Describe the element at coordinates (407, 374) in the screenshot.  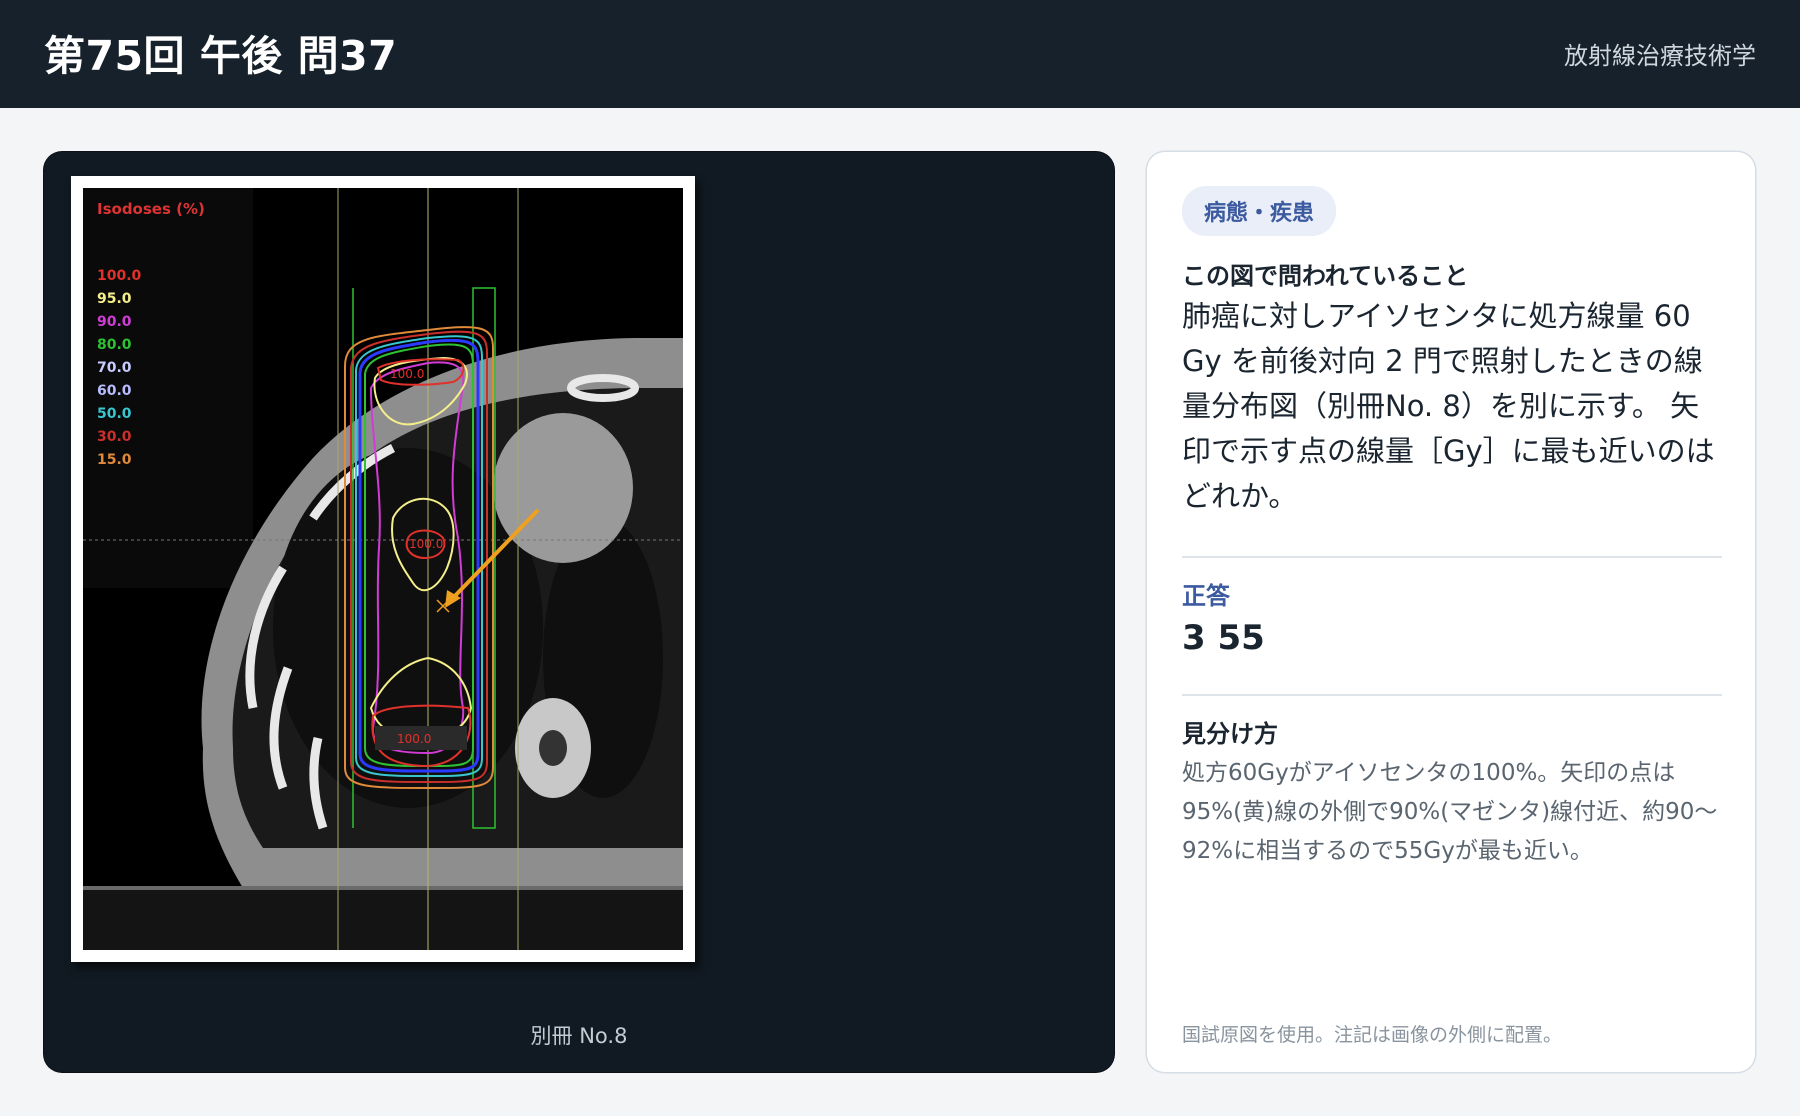
I see `region-label-top: 100.0` at that location.